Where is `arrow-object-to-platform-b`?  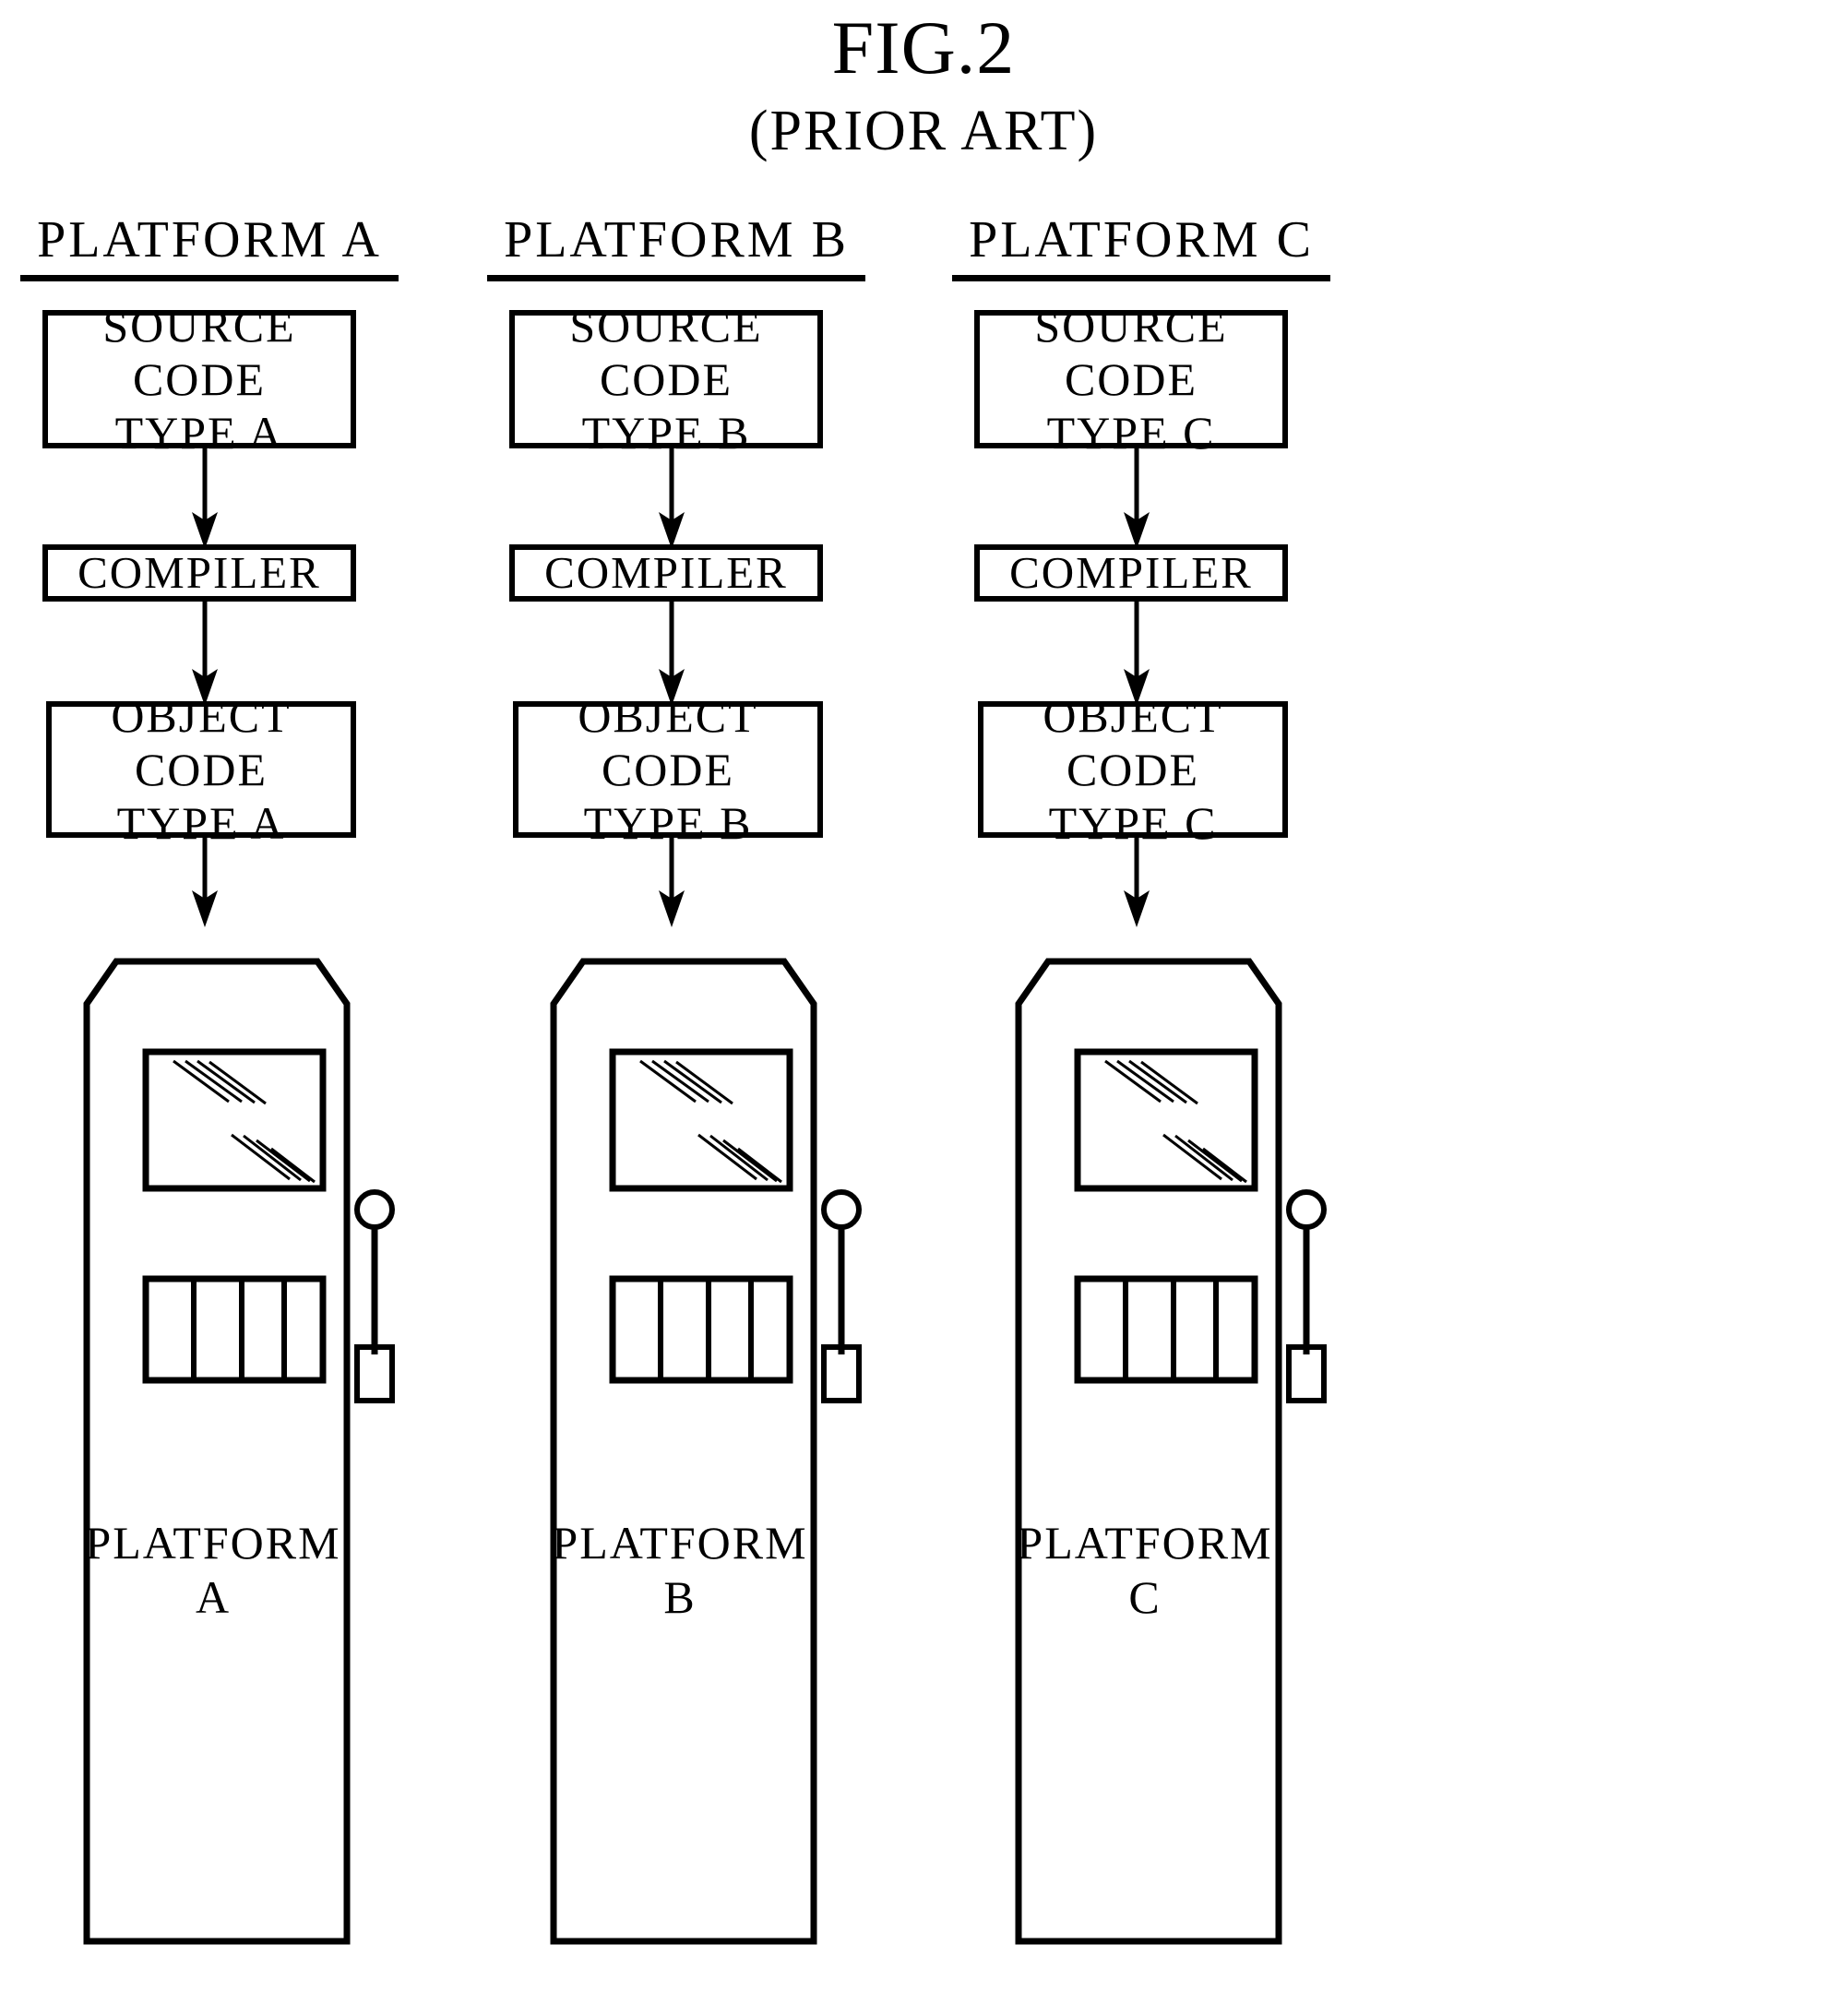 arrow-object-to-platform-b is located at coordinates (671, 881).